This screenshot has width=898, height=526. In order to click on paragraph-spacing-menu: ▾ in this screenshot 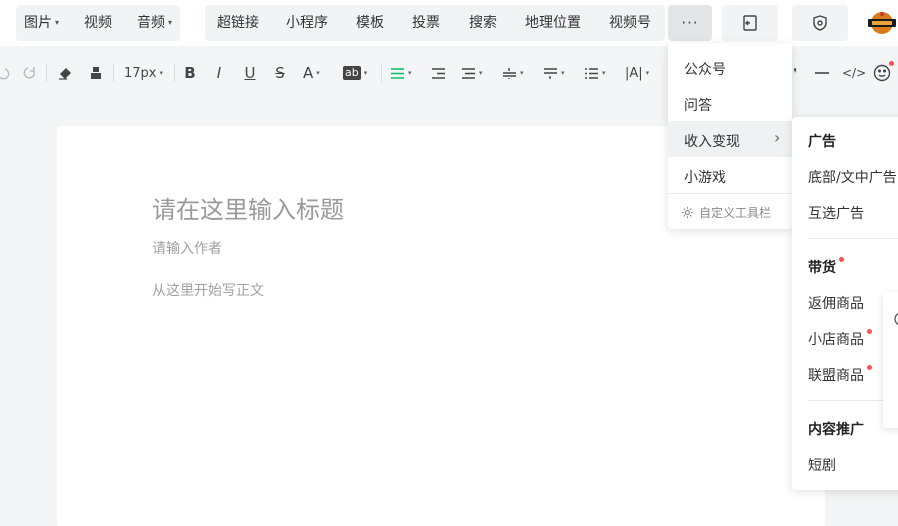, I will do `click(513, 73)`.